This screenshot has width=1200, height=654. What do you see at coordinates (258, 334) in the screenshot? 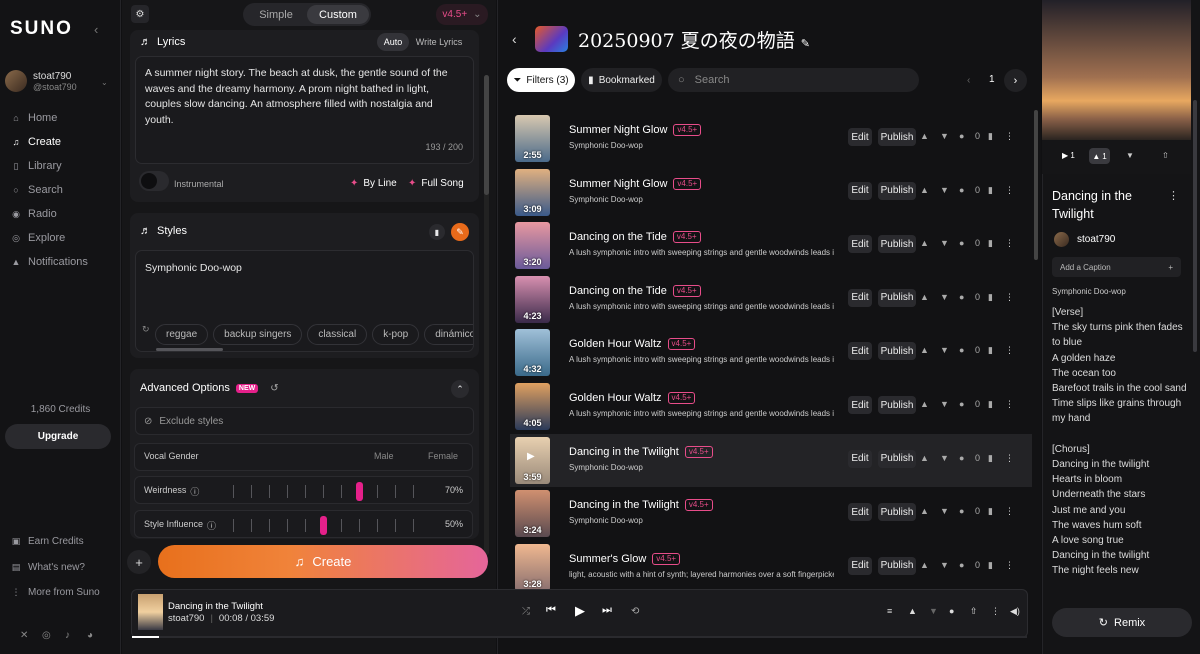
I see `style-tag: backup singers` at bounding box center [258, 334].